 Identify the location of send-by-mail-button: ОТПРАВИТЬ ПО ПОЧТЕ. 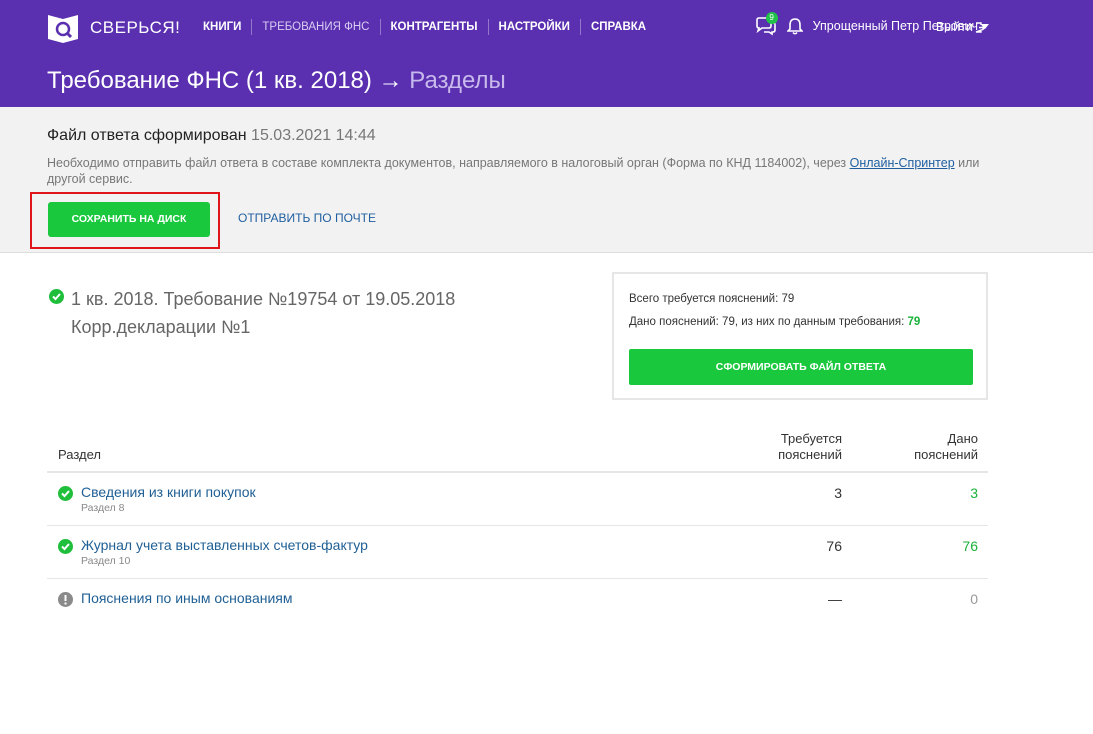
(307, 218).